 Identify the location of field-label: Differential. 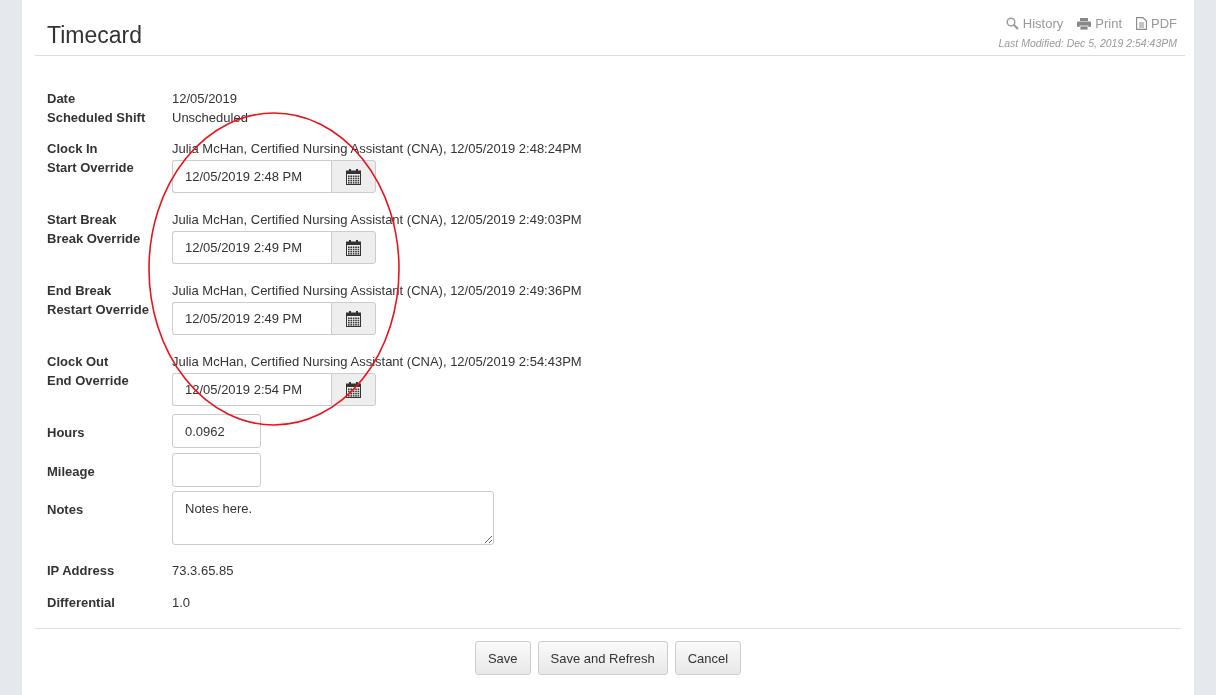
(81, 603).